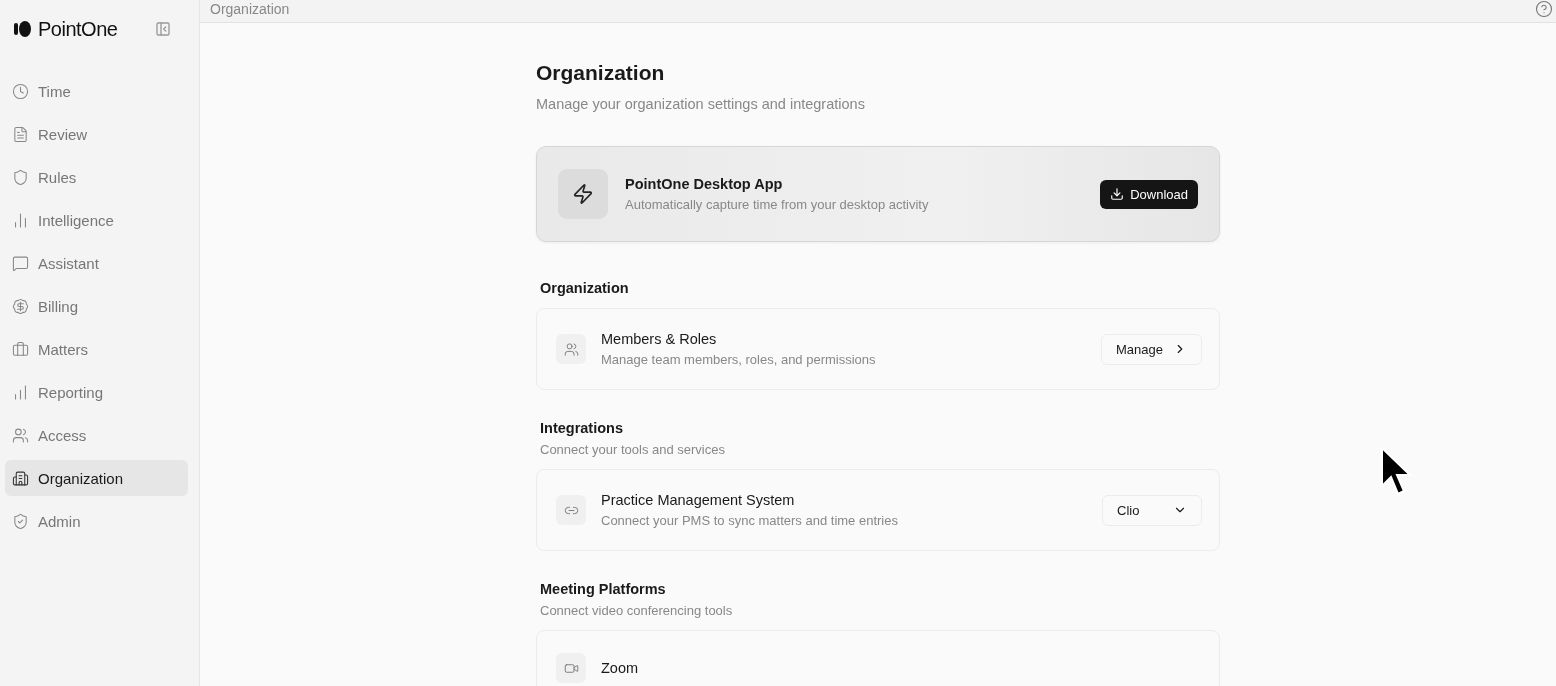 This screenshot has height=686, width=1556. What do you see at coordinates (20, 134) in the screenshot?
I see `document-icon` at bounding box center [20, 134].